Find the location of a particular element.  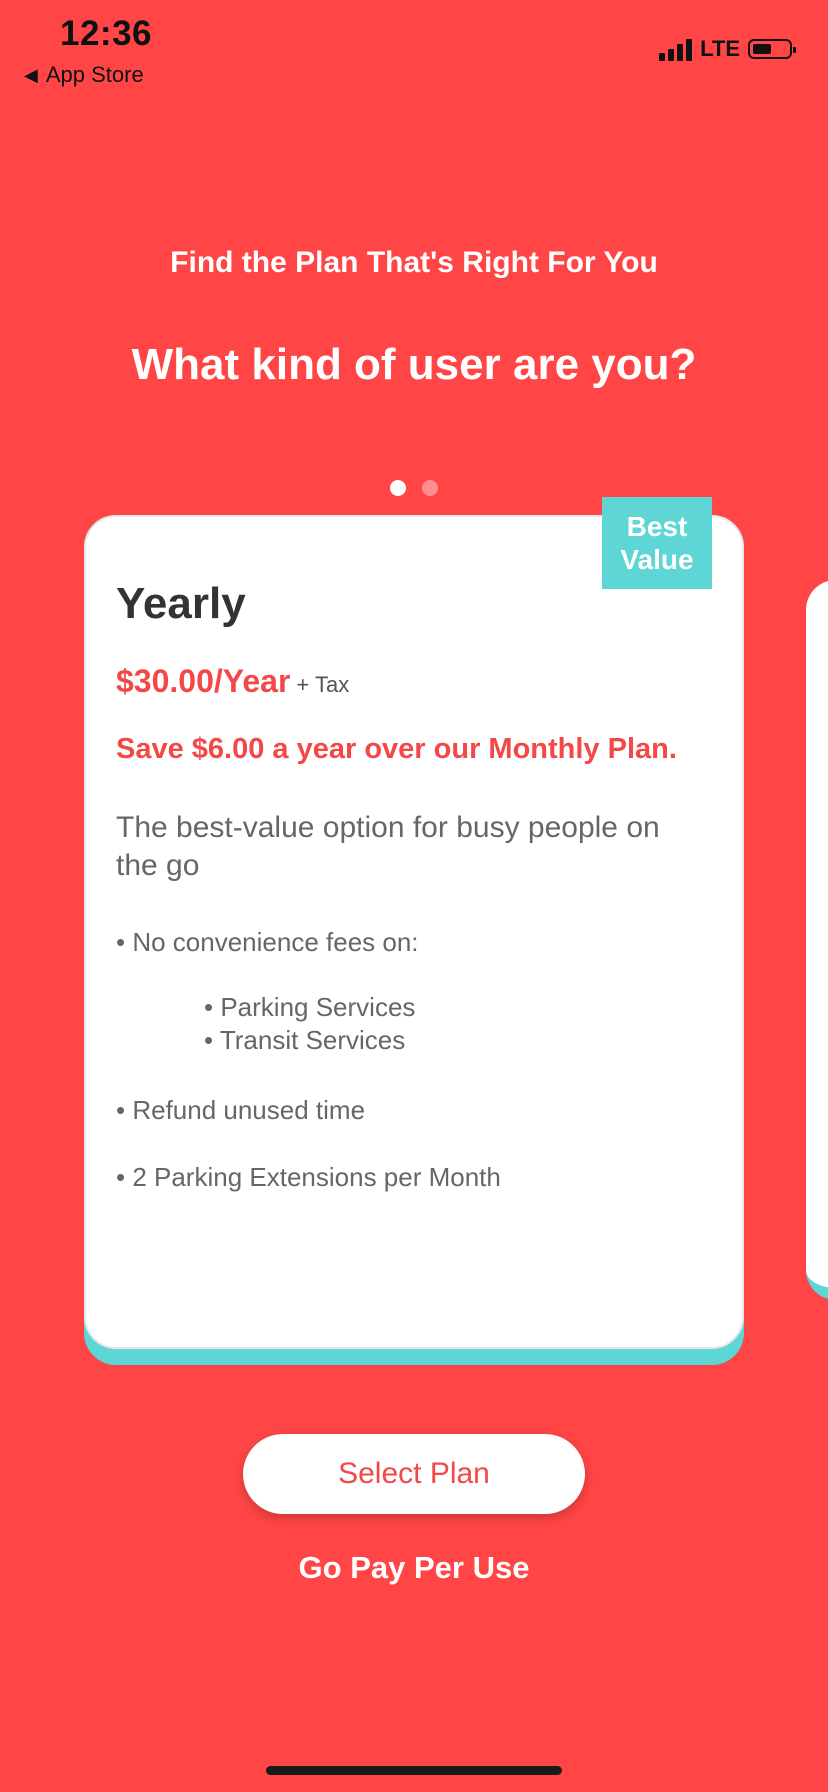

sub-feature-item: • Parking Services is located at coordinates (310, 1007).